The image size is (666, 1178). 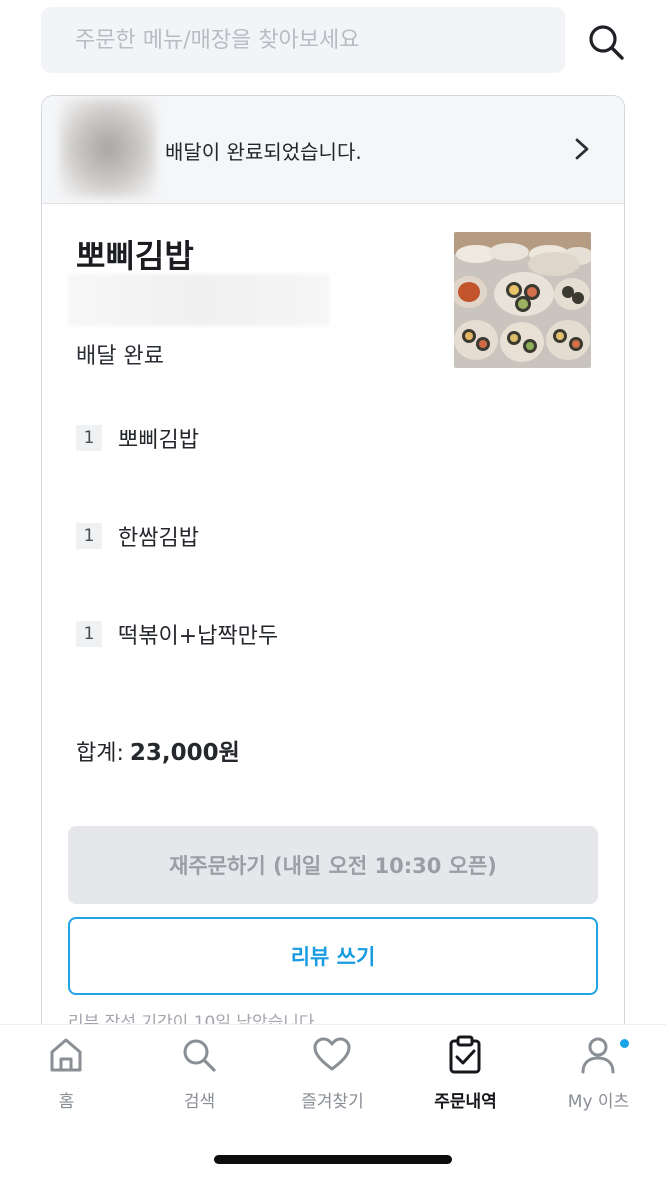 I want to click on total-amount: 23,000원, so click(x=184, y=753).